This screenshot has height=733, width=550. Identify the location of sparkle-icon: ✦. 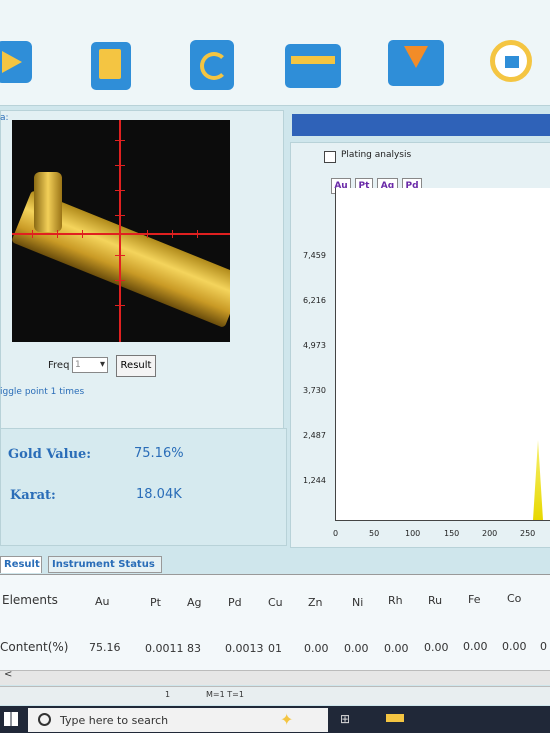
(286, 719).